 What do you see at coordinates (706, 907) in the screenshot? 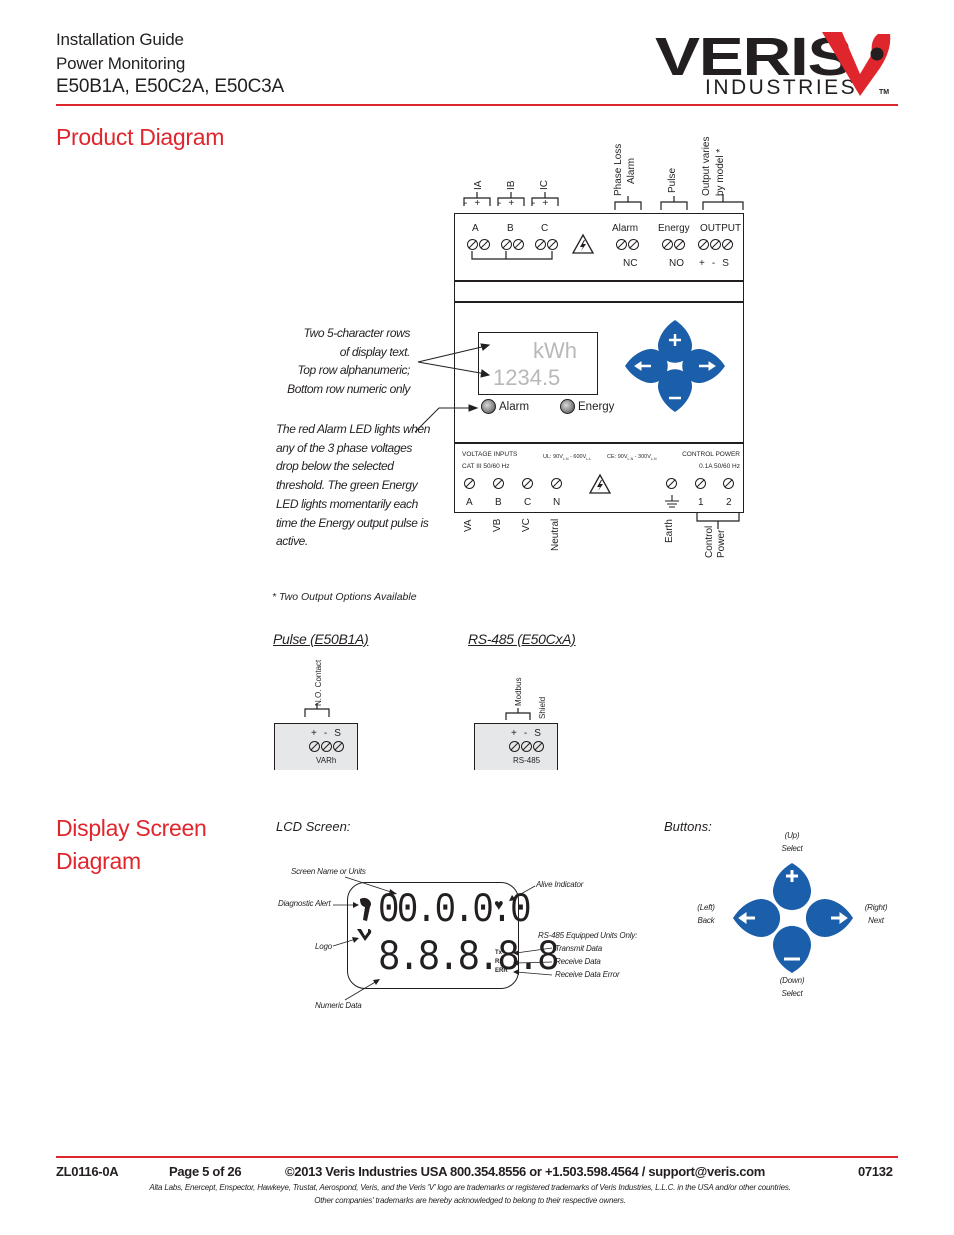
I see `left-direction: (Left)` at bounding box center [706, 907].